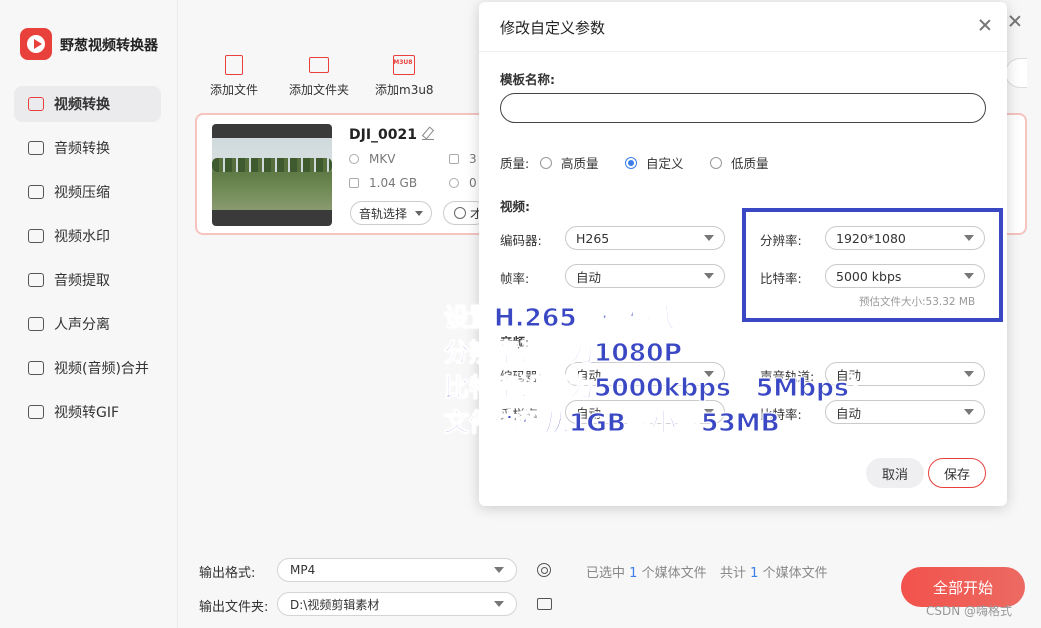 This screenshot has height=628, width=1041. I want to click on sidebar-item-audio-extract: 音频提取, so click(87, 280).